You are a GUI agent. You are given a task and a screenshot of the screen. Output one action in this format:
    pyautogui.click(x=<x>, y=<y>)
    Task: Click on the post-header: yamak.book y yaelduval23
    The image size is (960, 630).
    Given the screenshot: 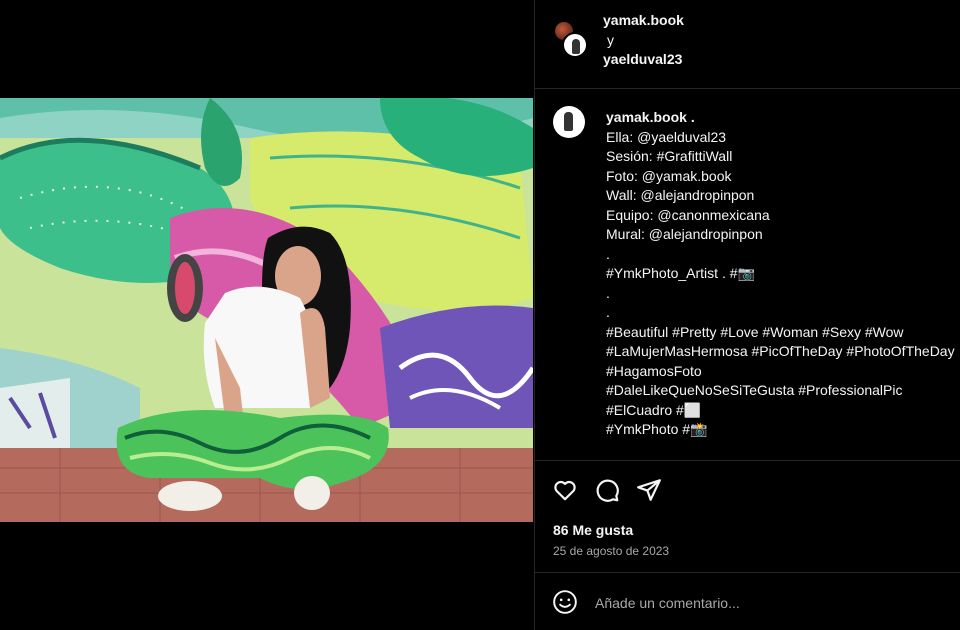 What is the action you would take?
    pyautogui.click(x=747, y=44)
    